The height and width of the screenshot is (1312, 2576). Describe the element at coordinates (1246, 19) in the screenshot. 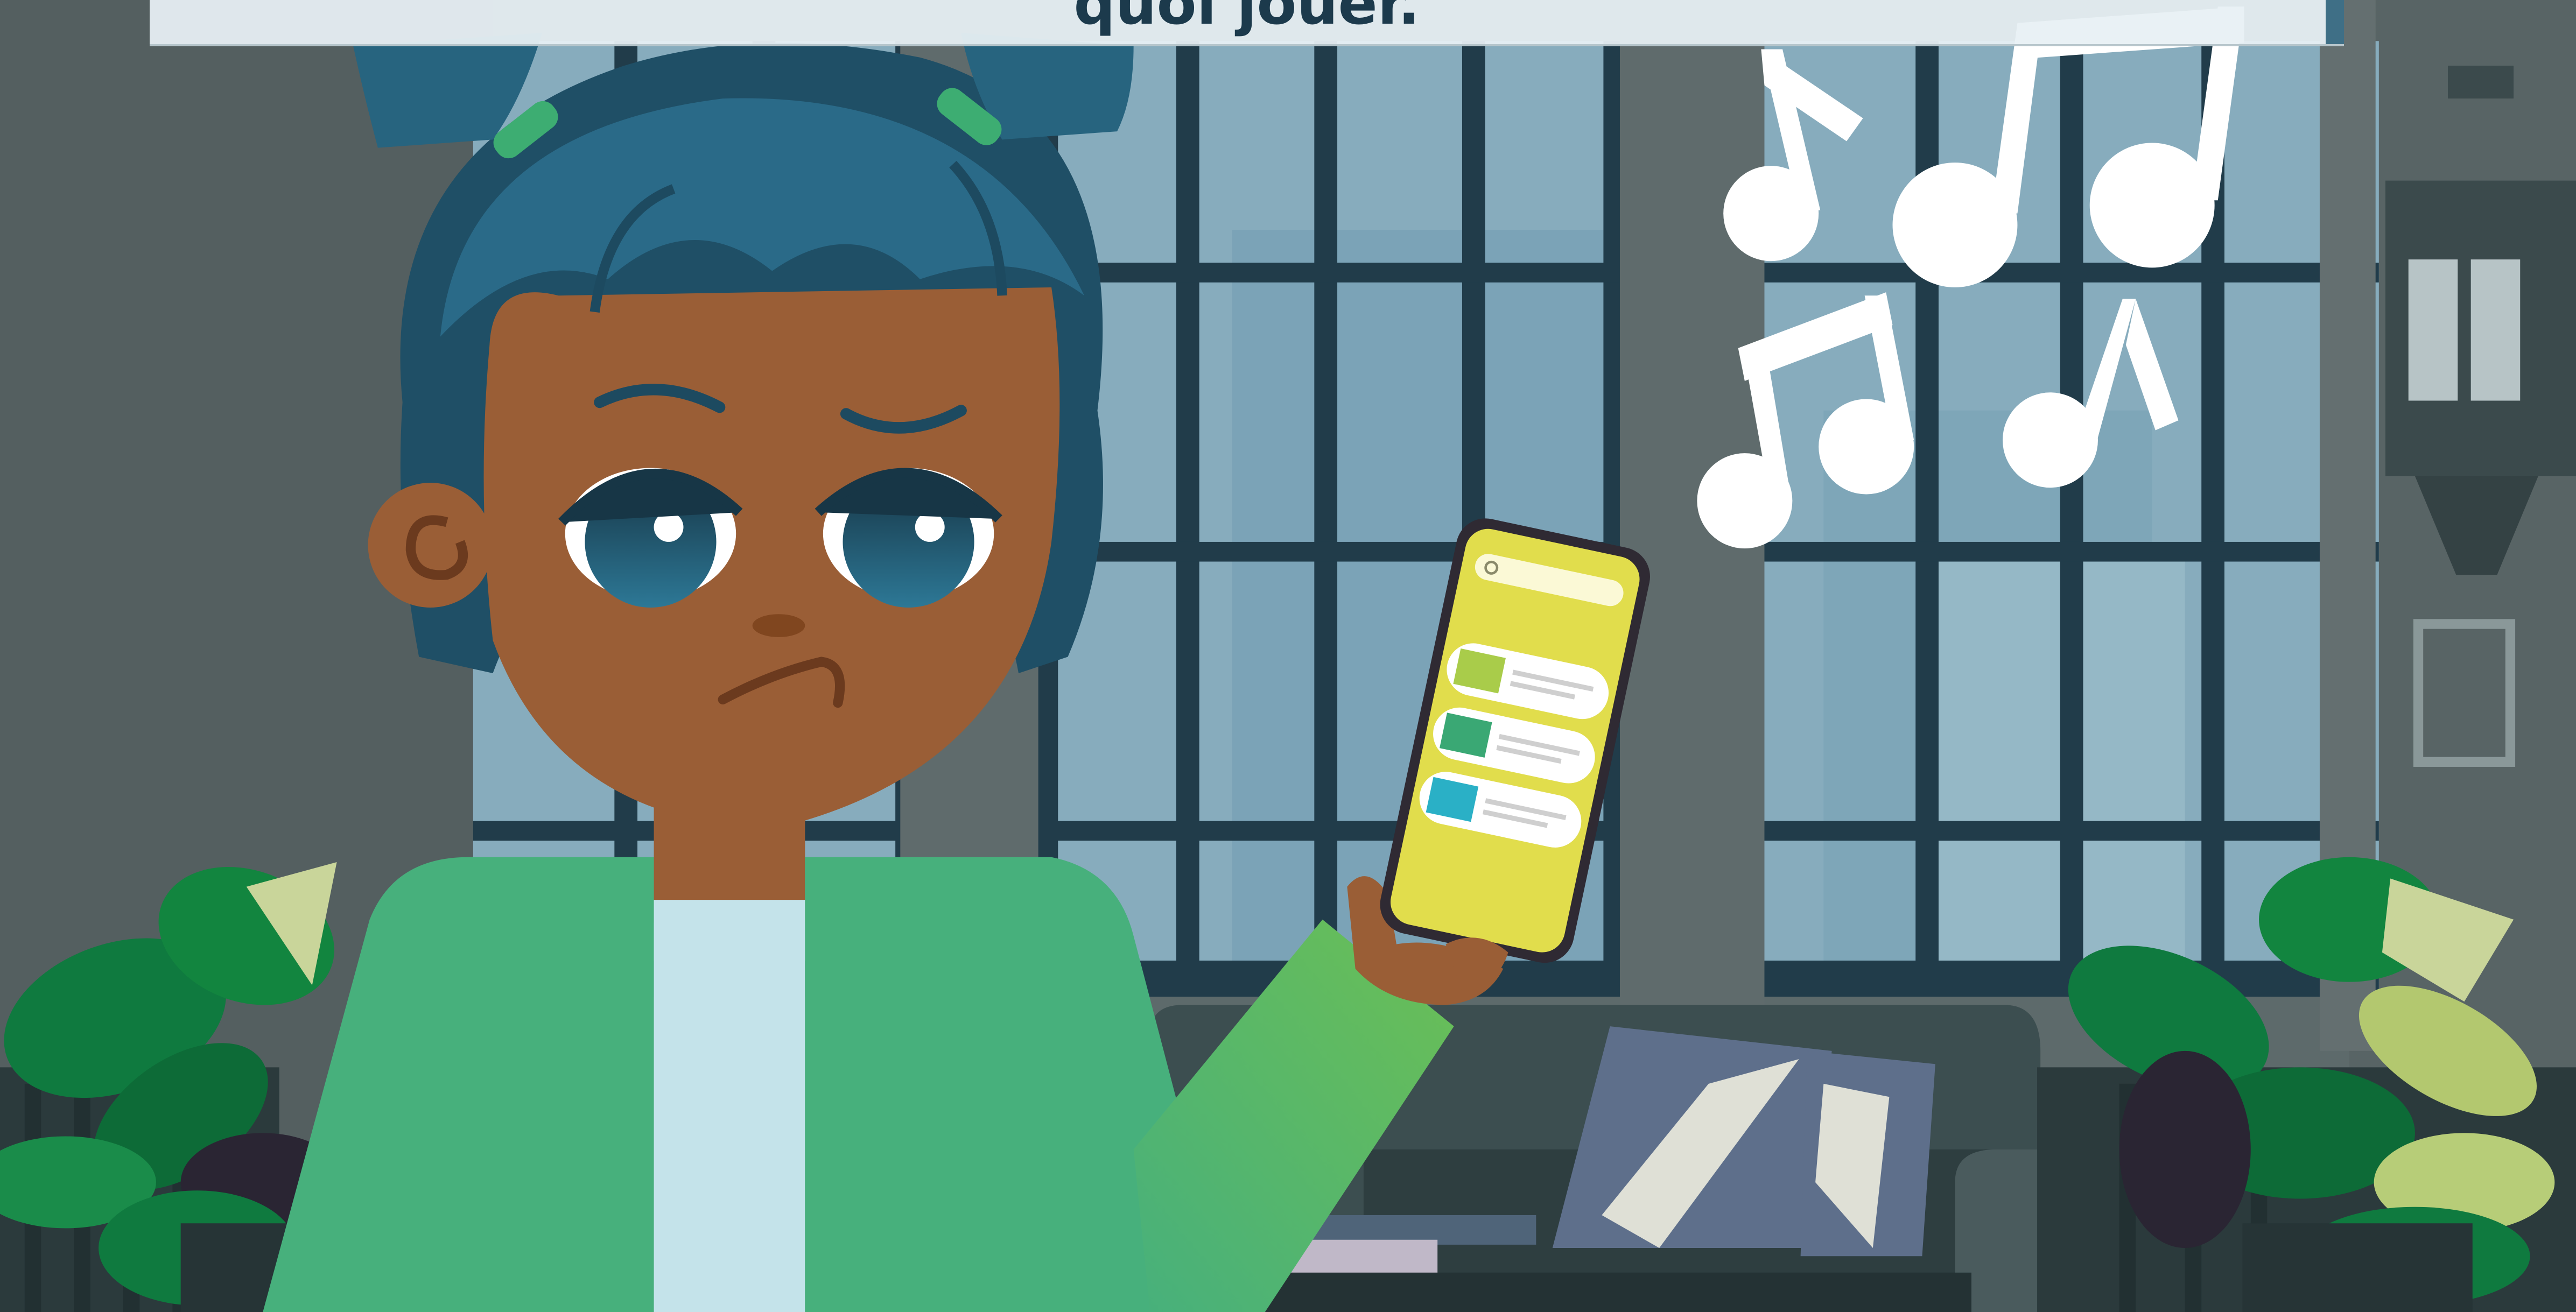

I see `caption-text: quoi jouer.` at that location.